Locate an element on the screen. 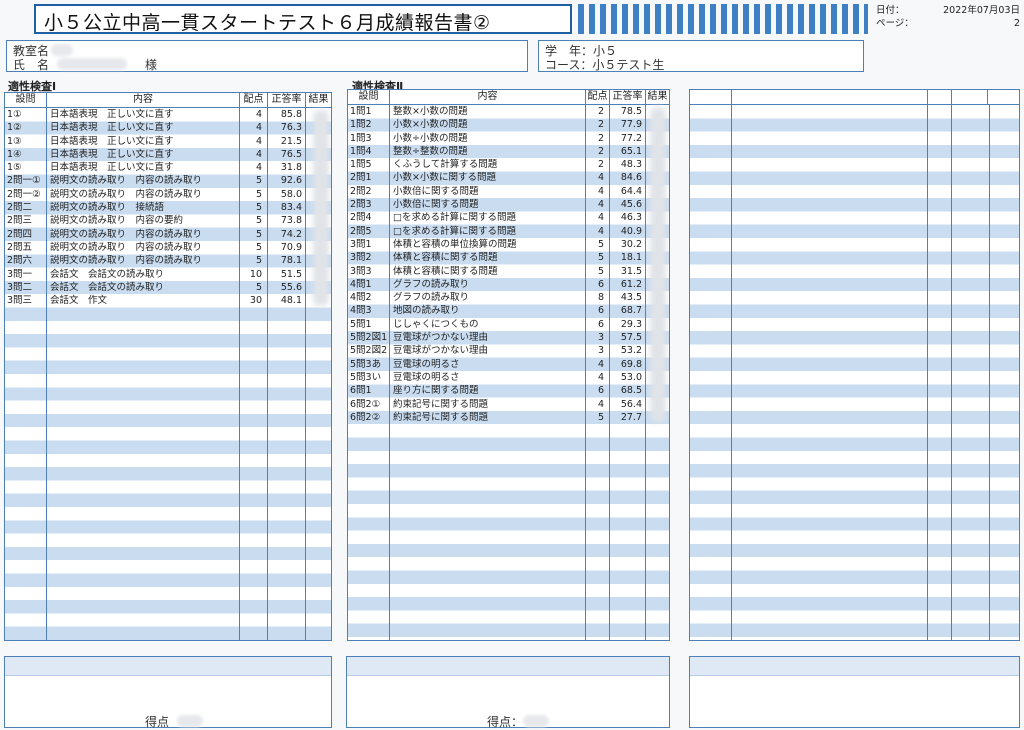 This screenshot has width=1024, height=730. points-cell: 8 is located at coordinates (600, 298).